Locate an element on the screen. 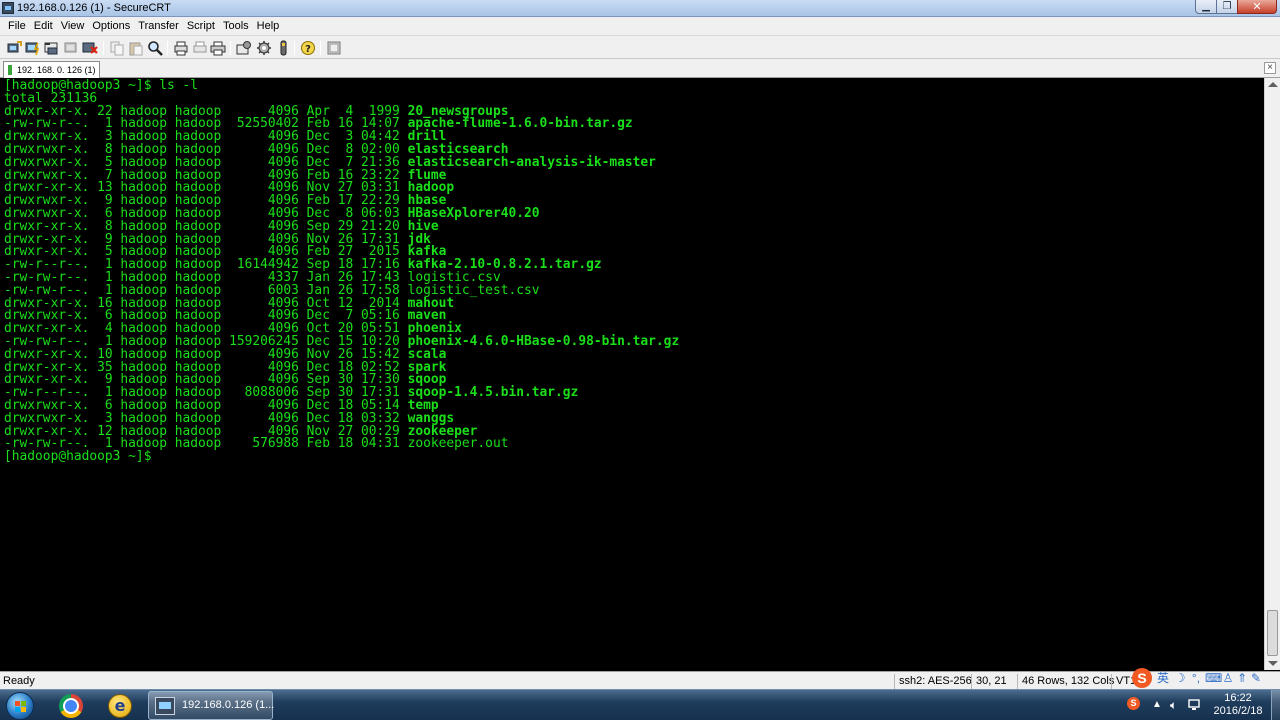 This screenshot has width=1280, height=720. show-desktop-button is located at coordinates (1275, 705).